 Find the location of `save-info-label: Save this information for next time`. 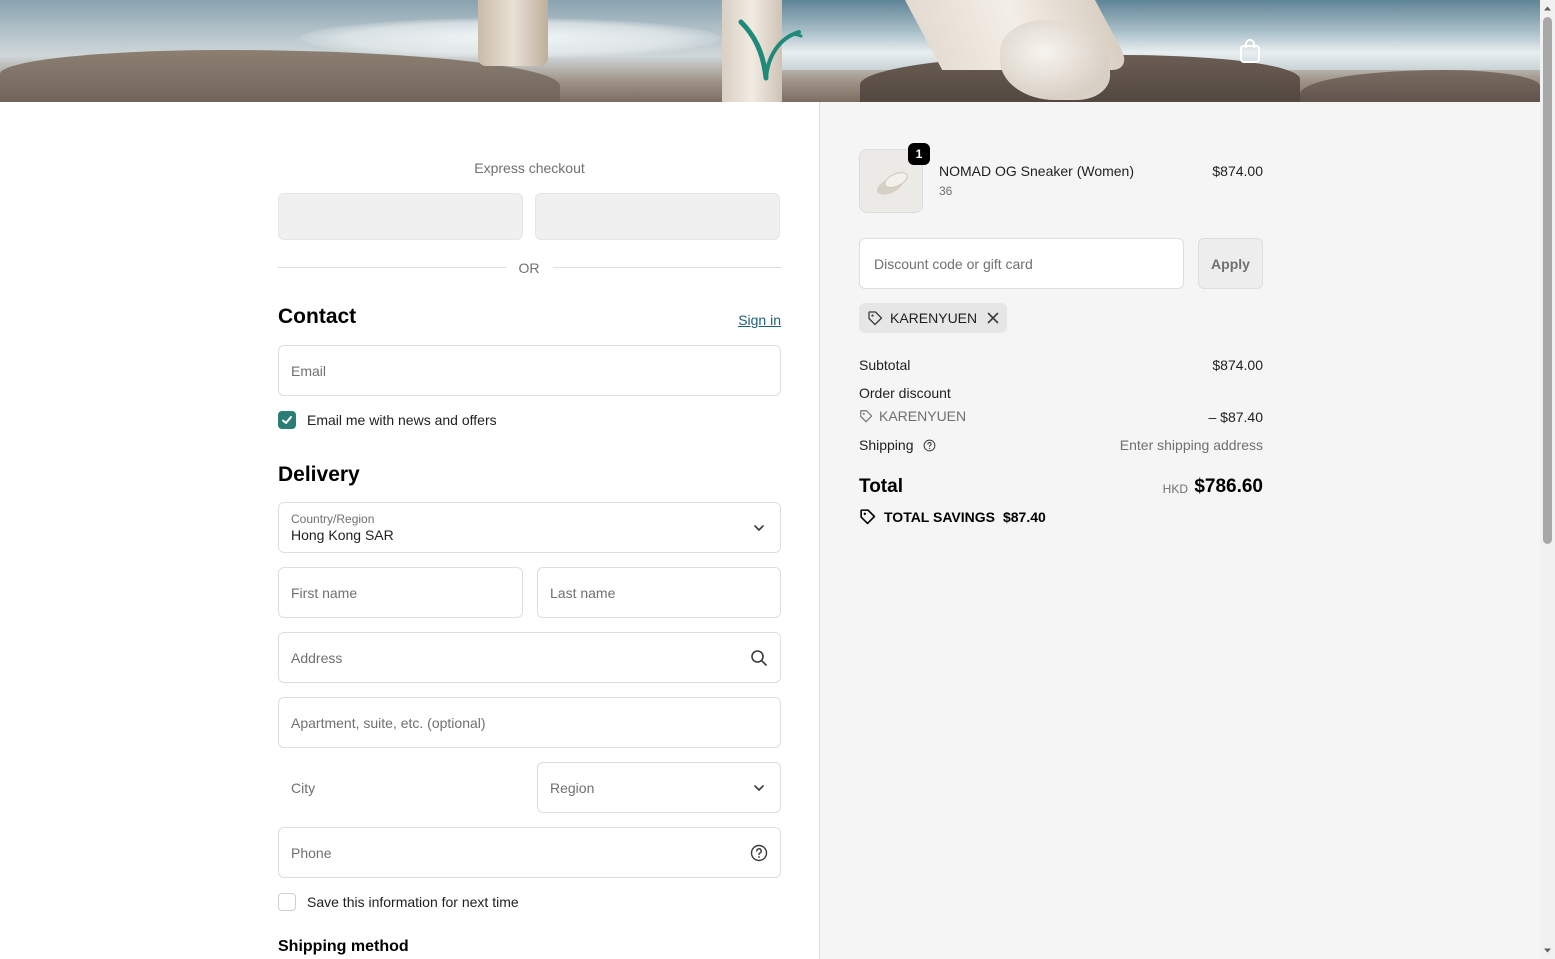

save-info-label: Save this information for next time is located at coordinates (413, 902).